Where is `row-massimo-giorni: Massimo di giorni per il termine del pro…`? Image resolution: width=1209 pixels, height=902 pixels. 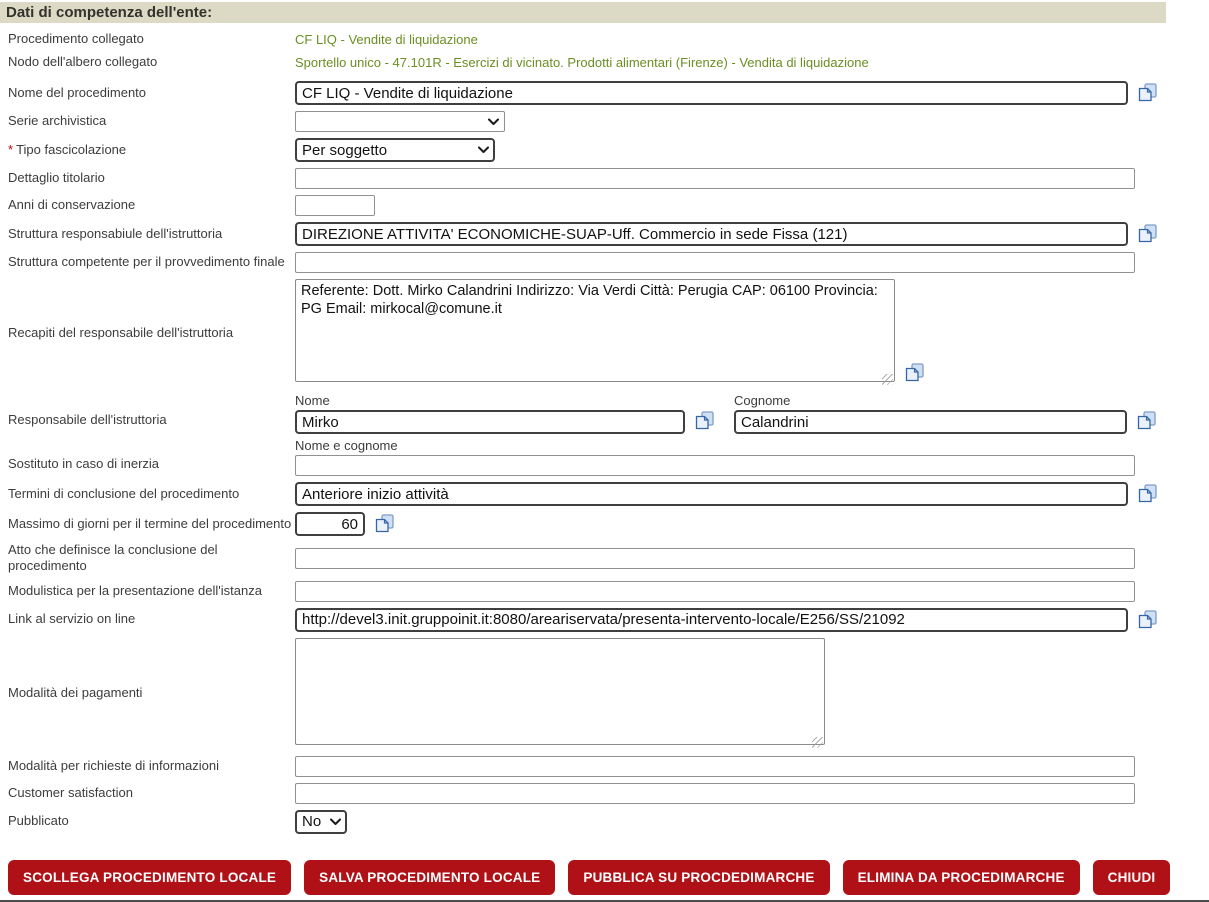 row-massimo-giorni: Massimo di giorni per il termine del pro… is located at coordinates (604, 524).